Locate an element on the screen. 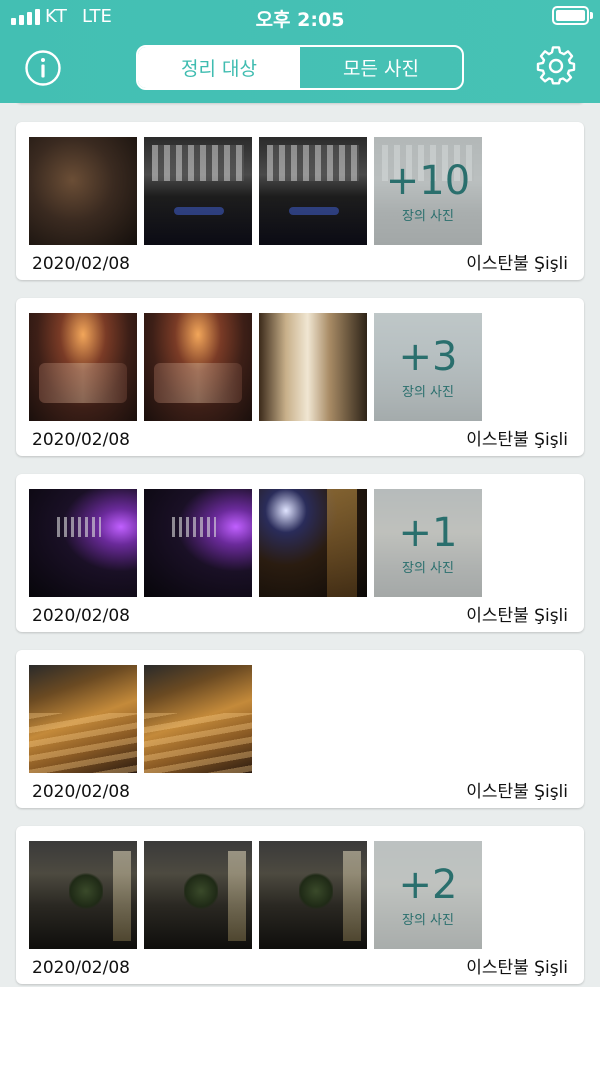 The image size is (600, 1067). photo-group-card: 2020/02/08 이스탄불 Şişli is located at coordinates (300, 729).